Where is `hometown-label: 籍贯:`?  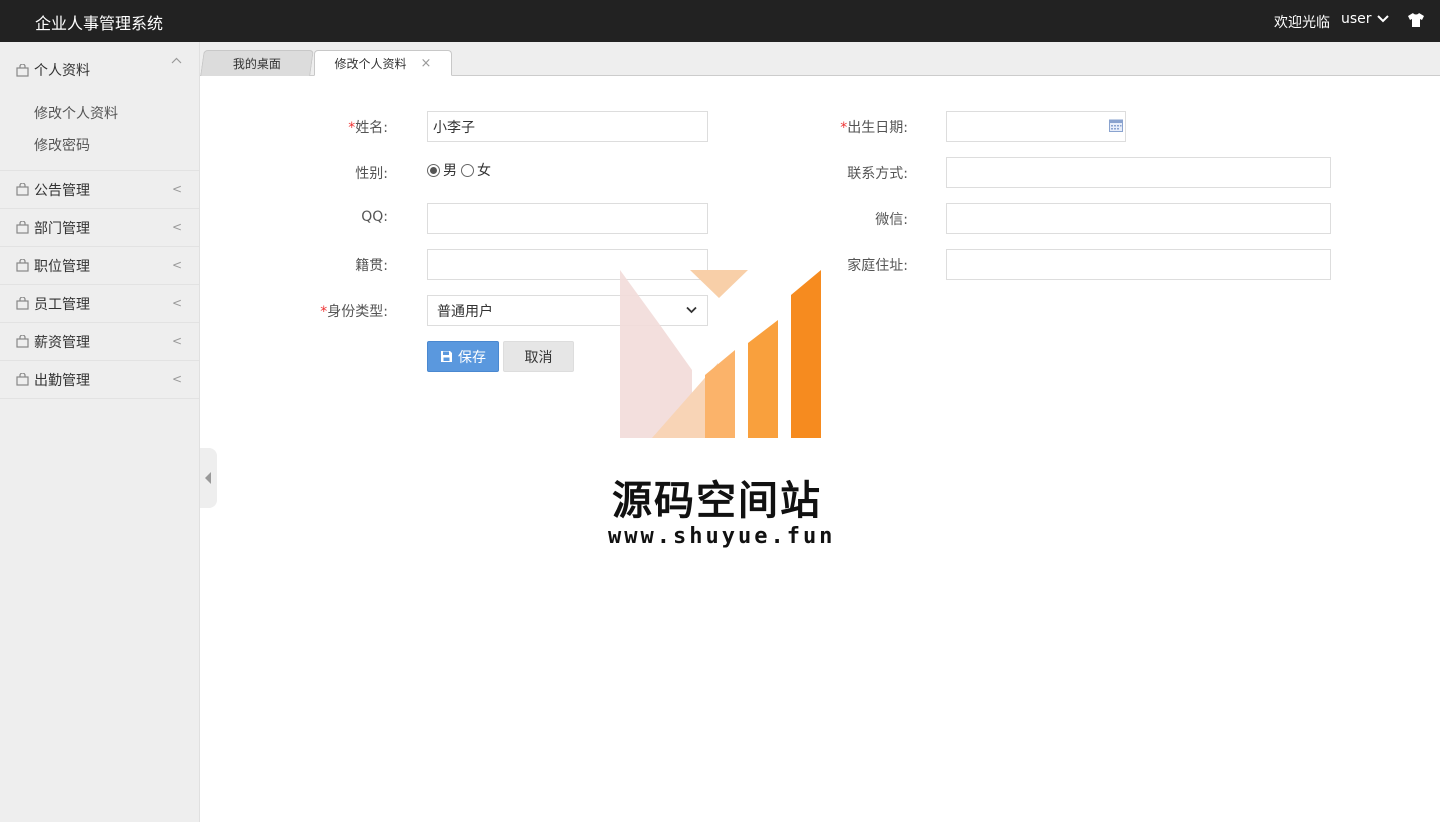 hometown-label: 籍贯: is located at coordinates (371, 266).